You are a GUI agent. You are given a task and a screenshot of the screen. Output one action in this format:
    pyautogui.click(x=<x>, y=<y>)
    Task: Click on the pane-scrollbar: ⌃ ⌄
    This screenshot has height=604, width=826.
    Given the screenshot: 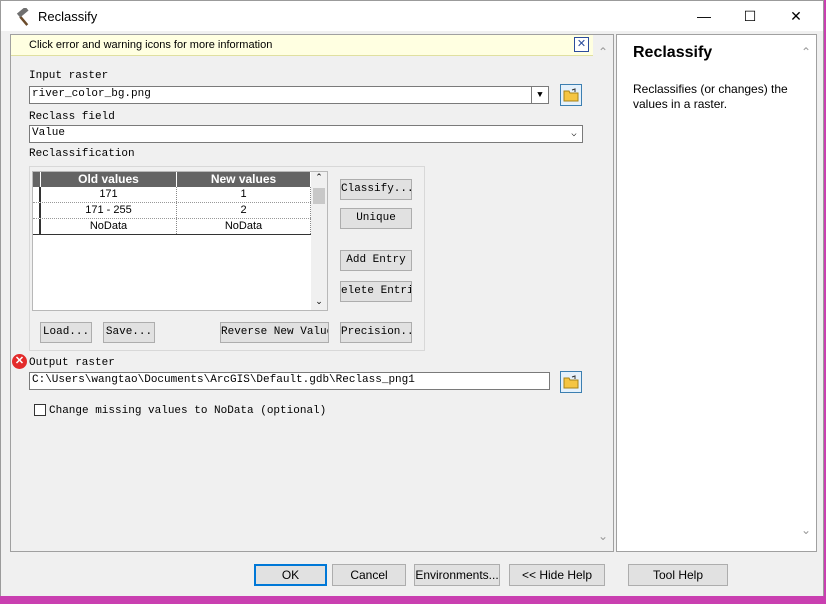 What is the action you would take?
    pyautogui.click(x=603, y=298)
    